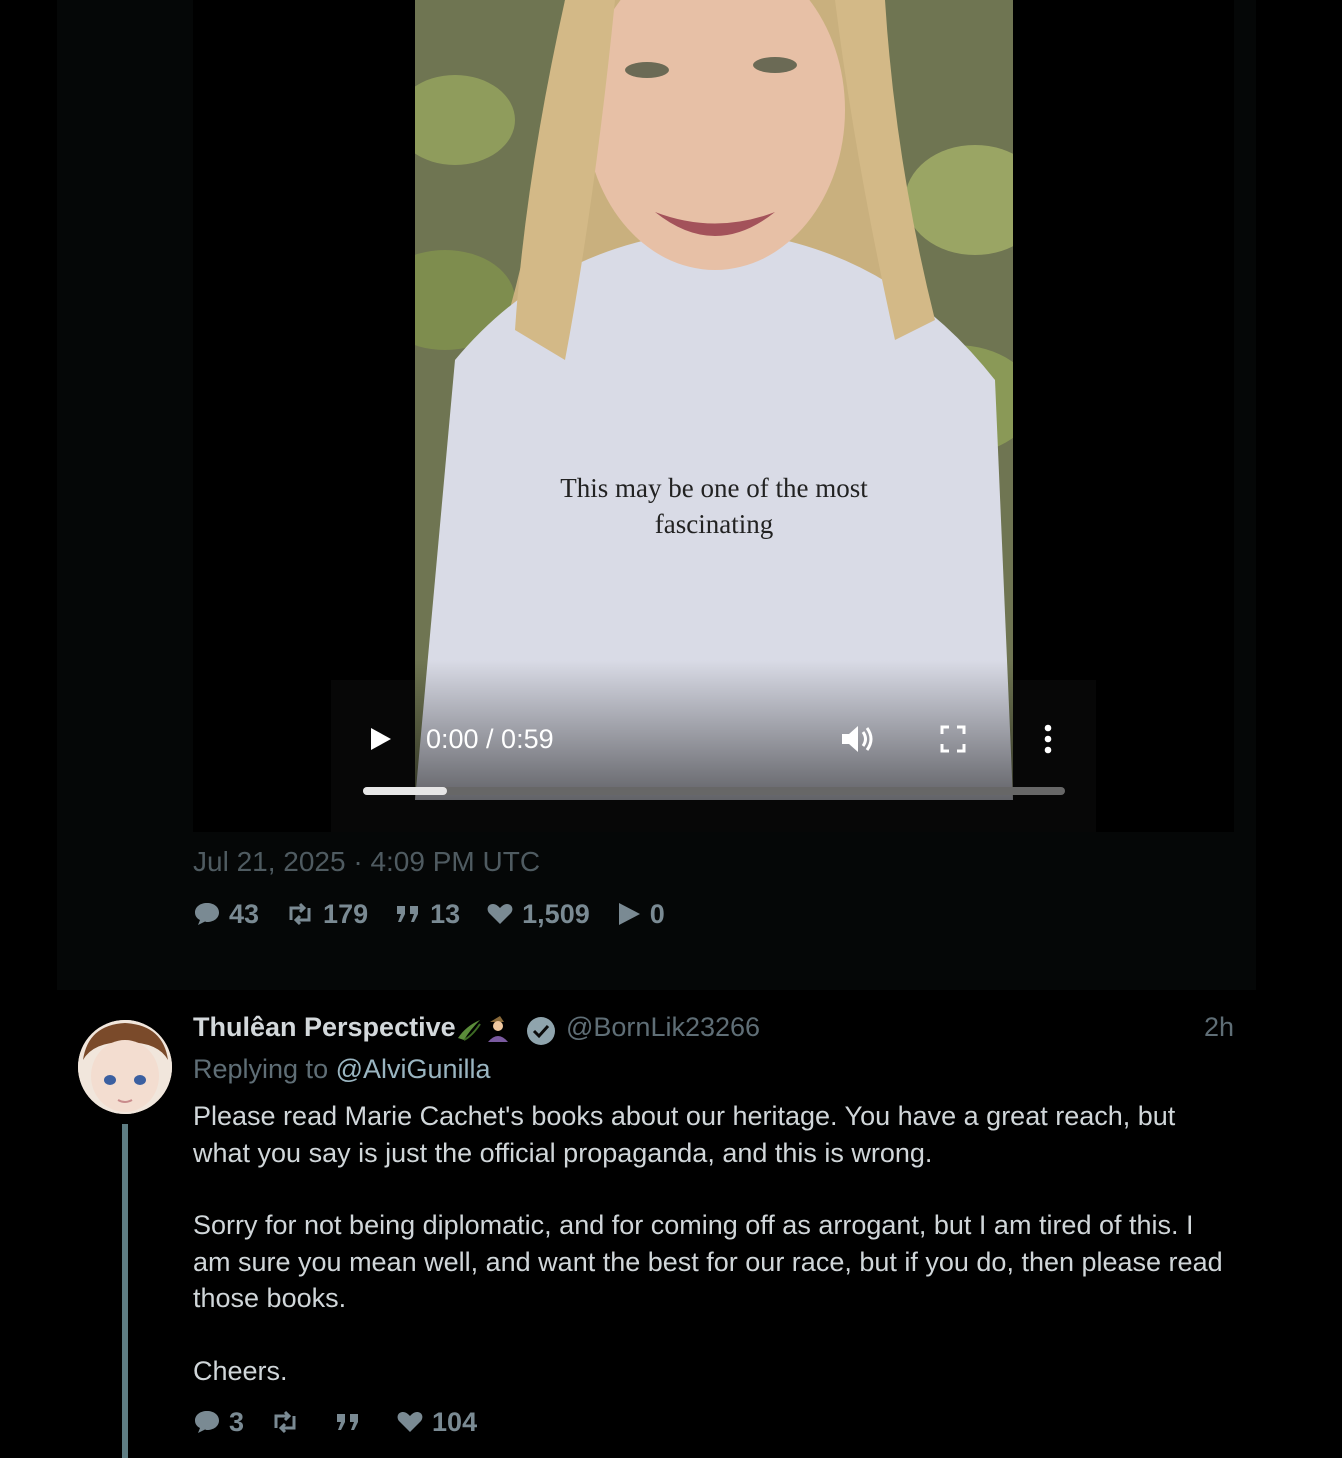  What do you see at coordinates (714, 524) in the screenshot?
I see `caption-line-2: fascinating` at bounding box center [714, 524].